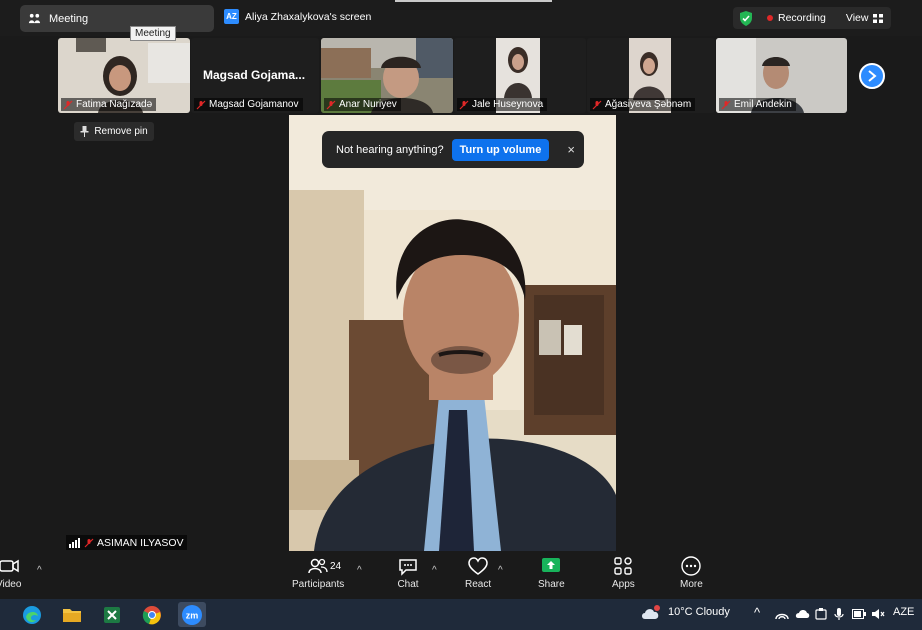 The width and height of the screenshot is (922, 630). What do you see at coordinates (757, 612) in the screenshot?
I see `chevron-up-icon: ^` at bounding box center [757, 612].